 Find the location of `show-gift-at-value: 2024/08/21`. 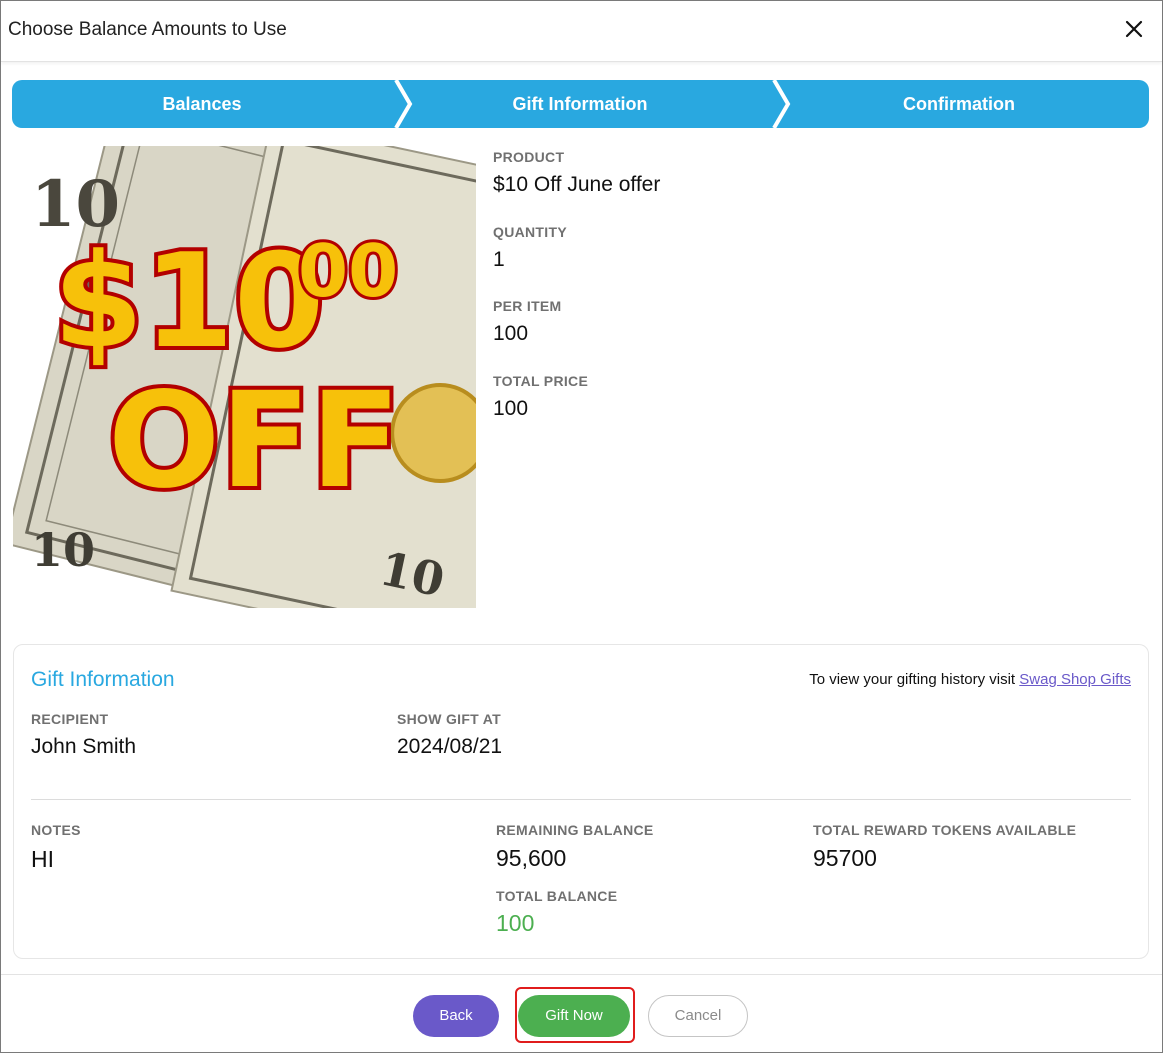

show-gift-at-value: 2024/08/21 is located at coordinates (450, 746).